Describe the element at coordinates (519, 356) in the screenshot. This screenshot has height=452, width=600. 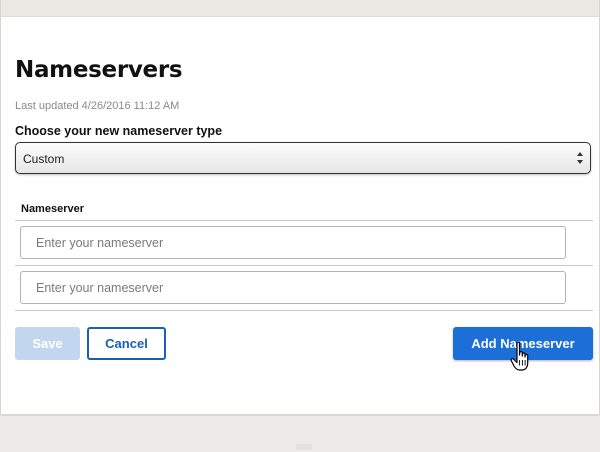
I see `hand-pointer-icon` at that location.